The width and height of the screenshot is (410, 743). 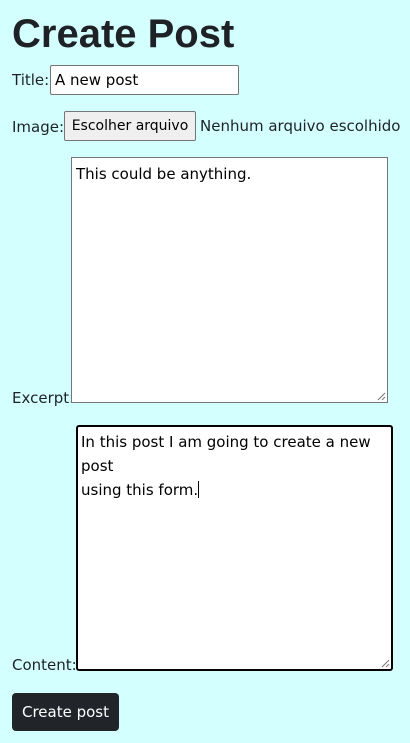 I want to click on content-label: Content:, so click(x=44, y=665).